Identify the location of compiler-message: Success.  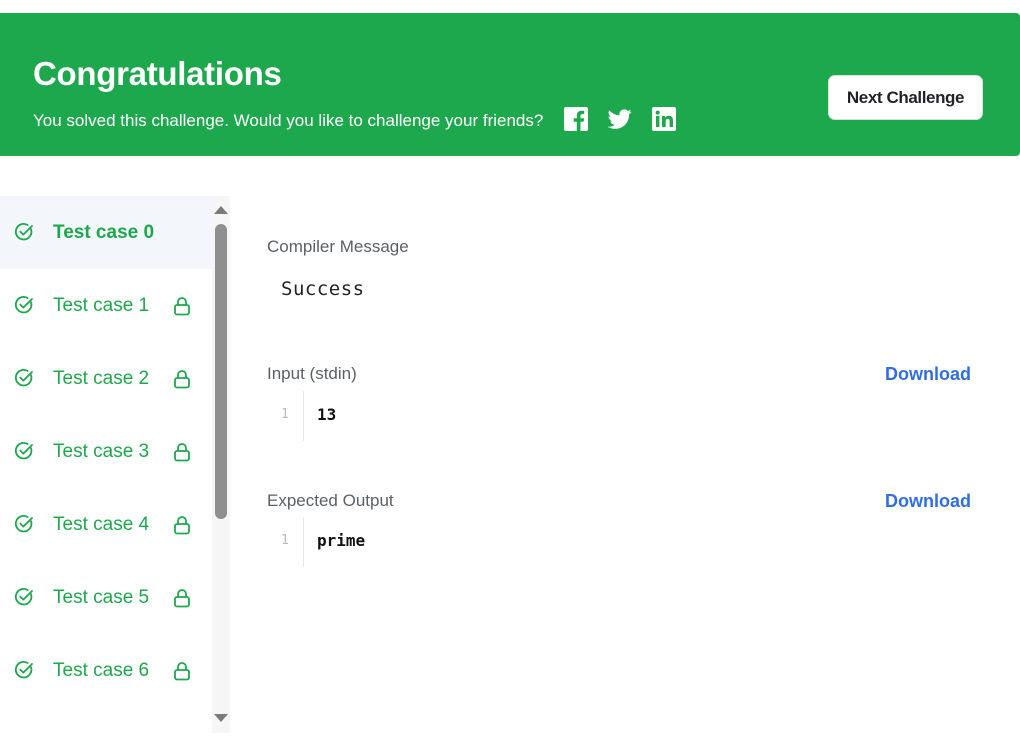
(323, 289).